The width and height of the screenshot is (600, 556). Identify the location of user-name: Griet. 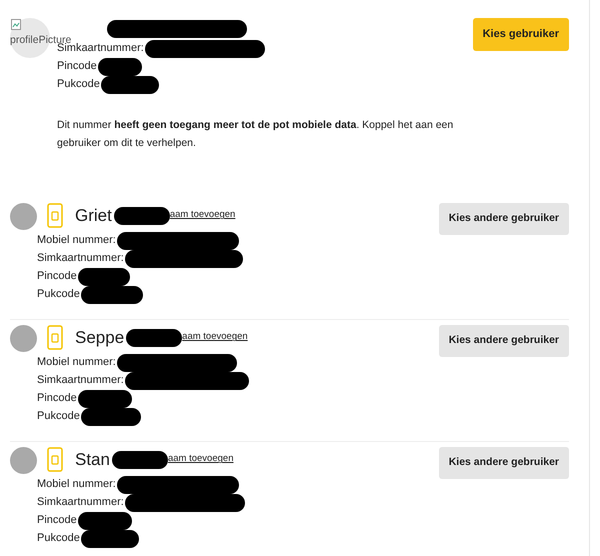
(93, 215).